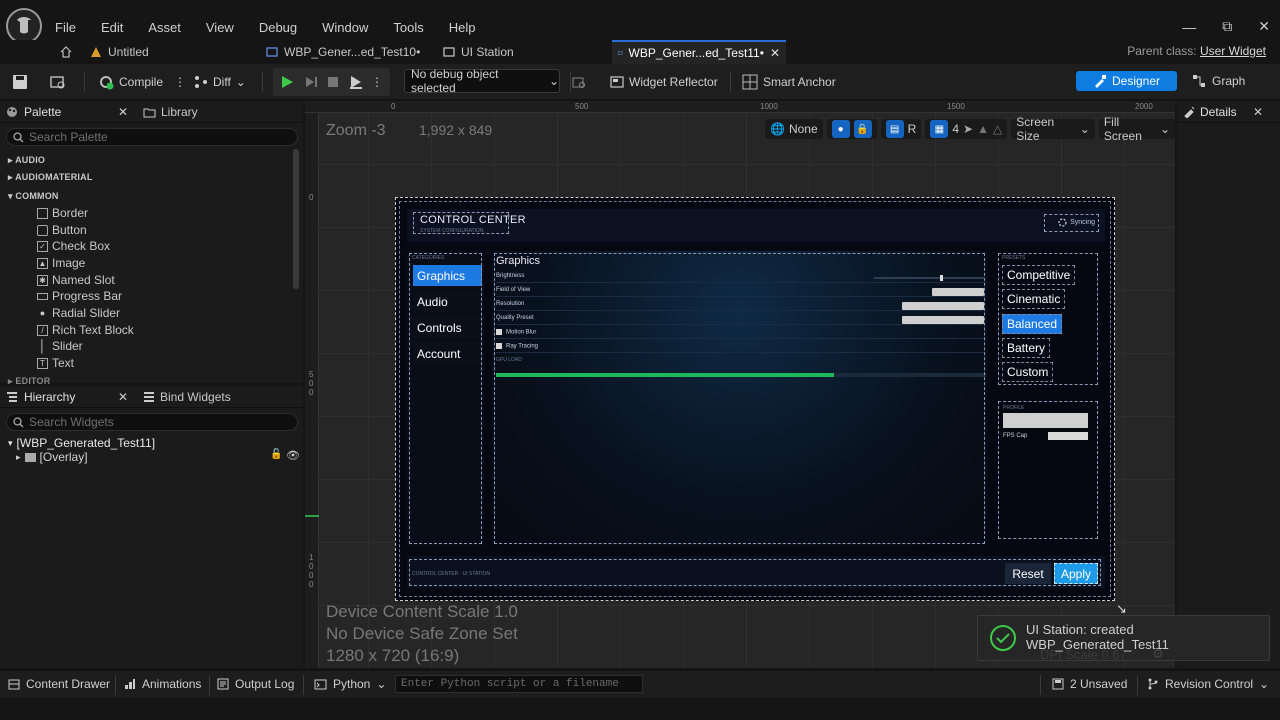 The height and width of the screenshot is (720, 1280). What do you see at coordinates (1100, 81) in the screenshot?
I see `brush-icon` at bounding box center [1100, 81].